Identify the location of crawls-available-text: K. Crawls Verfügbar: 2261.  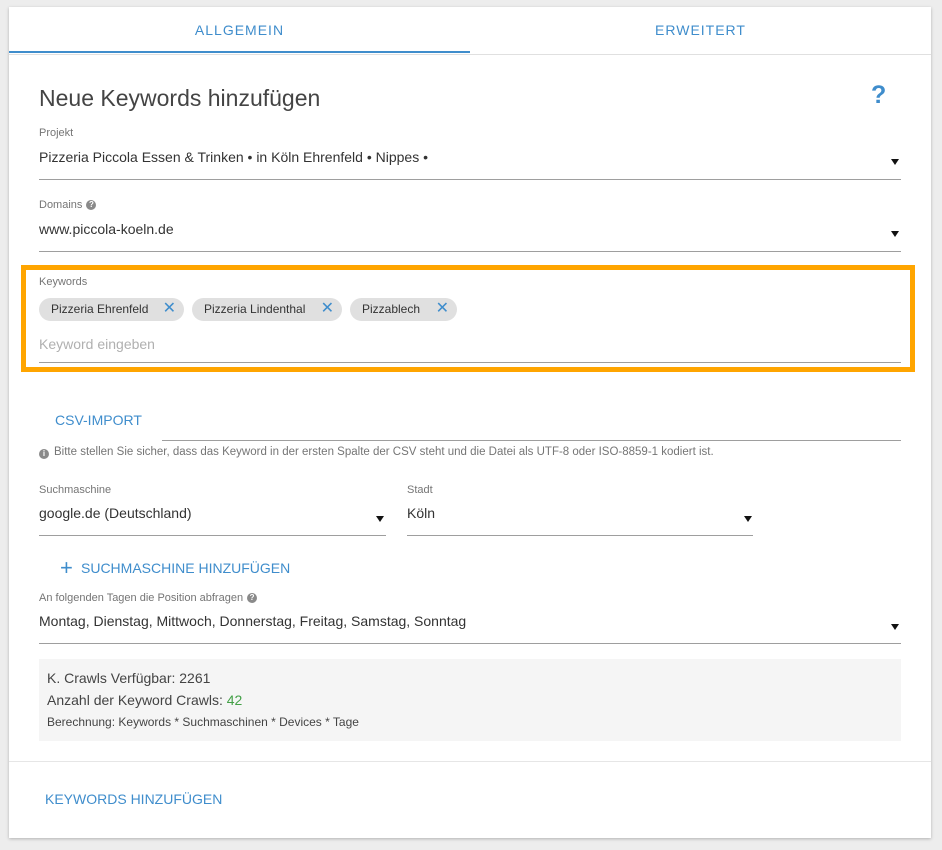
(129, 678).